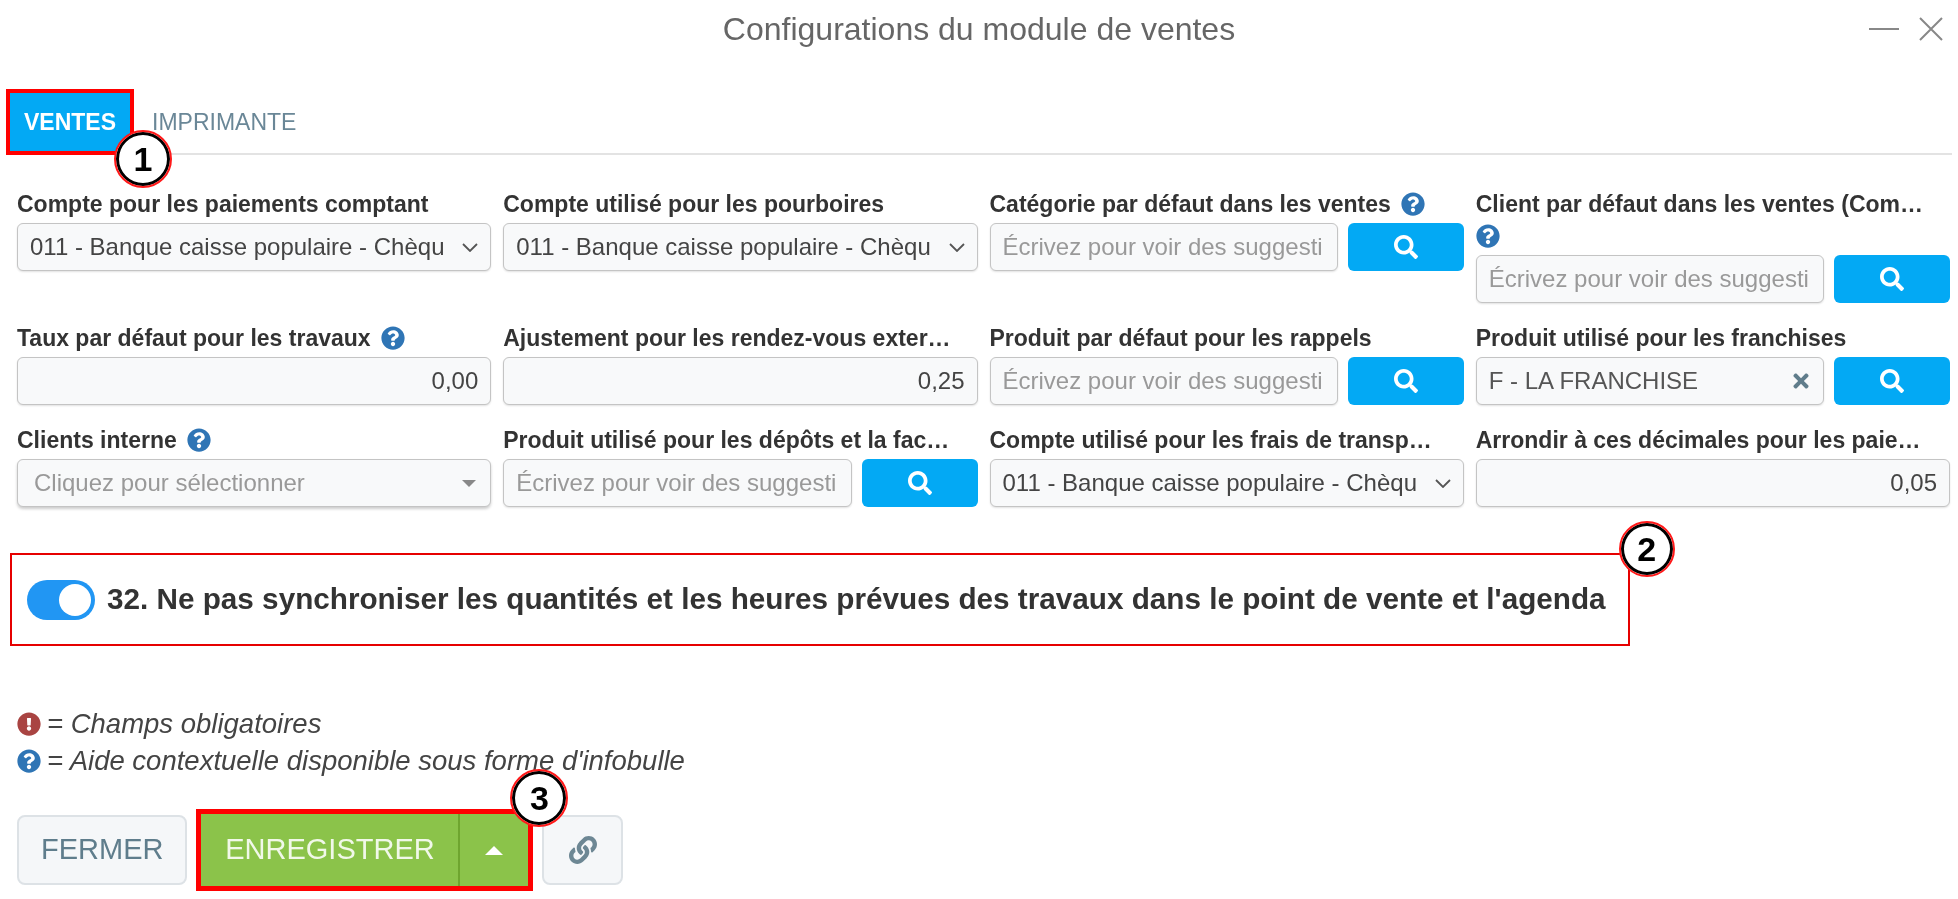 The image size is (1958, 899). What do you see at coordinates (694, 204) in the screenshot?
I see `field-label: Compte utilisé pour les pourboires` at bounding box center [694, 204].